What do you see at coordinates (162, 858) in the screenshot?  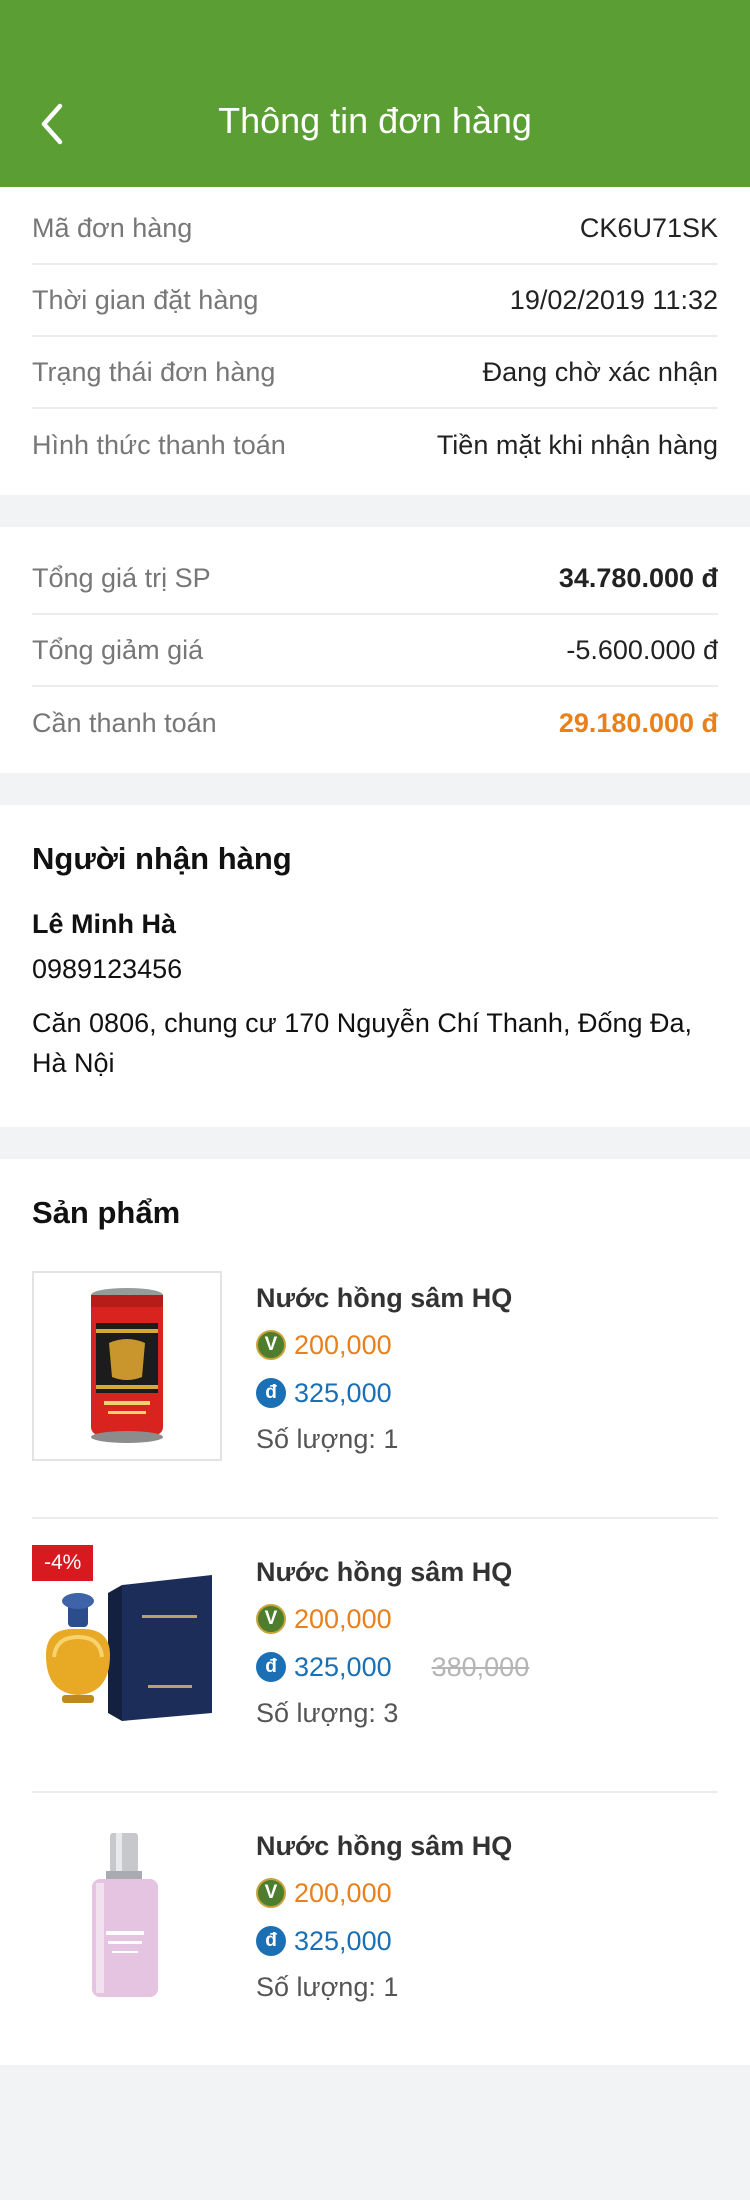 I see `receiver-title: Người nhận hàng` at bounding box center [162, 858].